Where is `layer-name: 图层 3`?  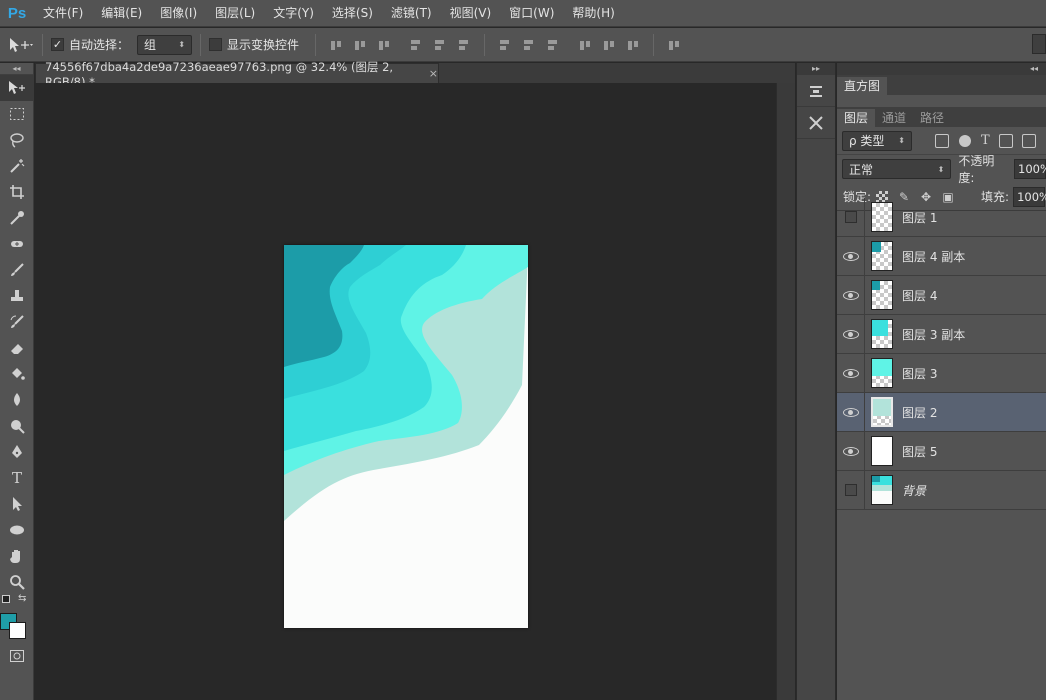
layer-name: 图层 3 is located at coordinates (920, 373).